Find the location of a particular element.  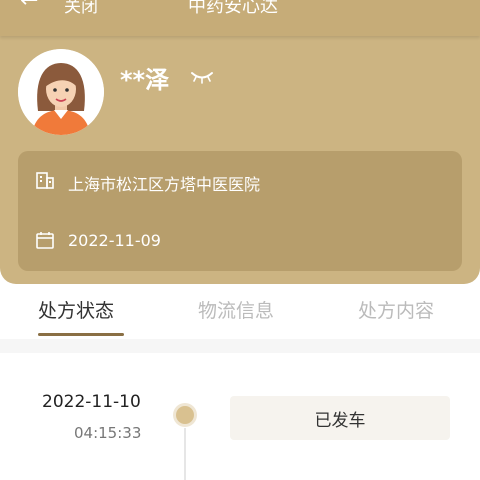

visit-date: 2022-11-09 is located at coordinates (114, 240).